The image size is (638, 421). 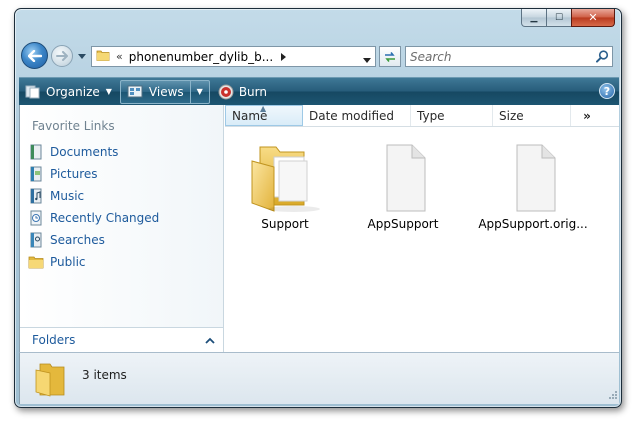 I want to click on maximize-icon: ☐, so click(x=559, y=17).